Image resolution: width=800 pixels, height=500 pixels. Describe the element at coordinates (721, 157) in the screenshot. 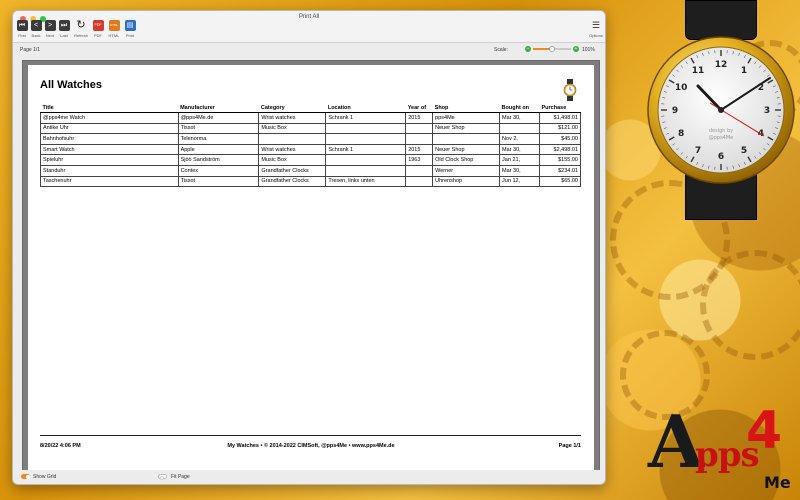

I see `watch-numeral: 6` at that location.